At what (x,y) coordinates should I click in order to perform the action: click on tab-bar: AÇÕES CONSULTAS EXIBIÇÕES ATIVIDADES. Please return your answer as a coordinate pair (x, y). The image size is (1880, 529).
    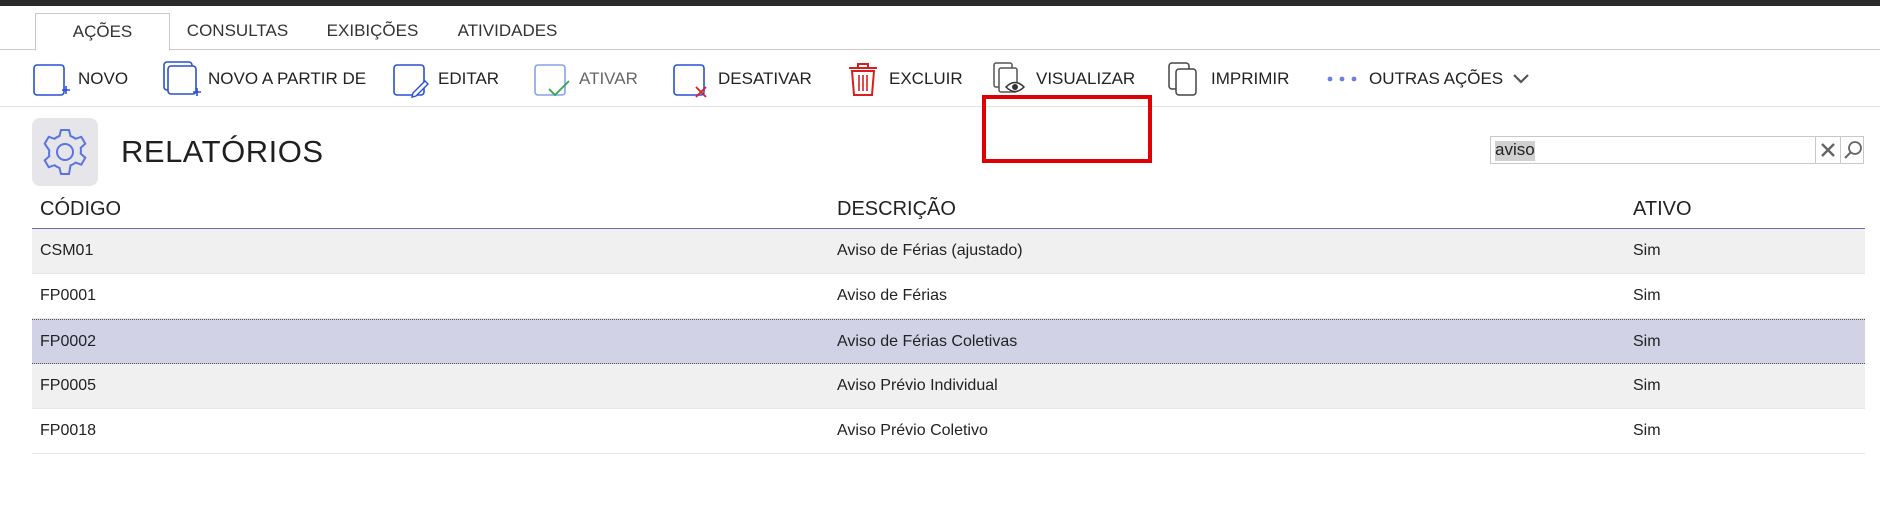
    Looking at the image, I should click on (940, 28).